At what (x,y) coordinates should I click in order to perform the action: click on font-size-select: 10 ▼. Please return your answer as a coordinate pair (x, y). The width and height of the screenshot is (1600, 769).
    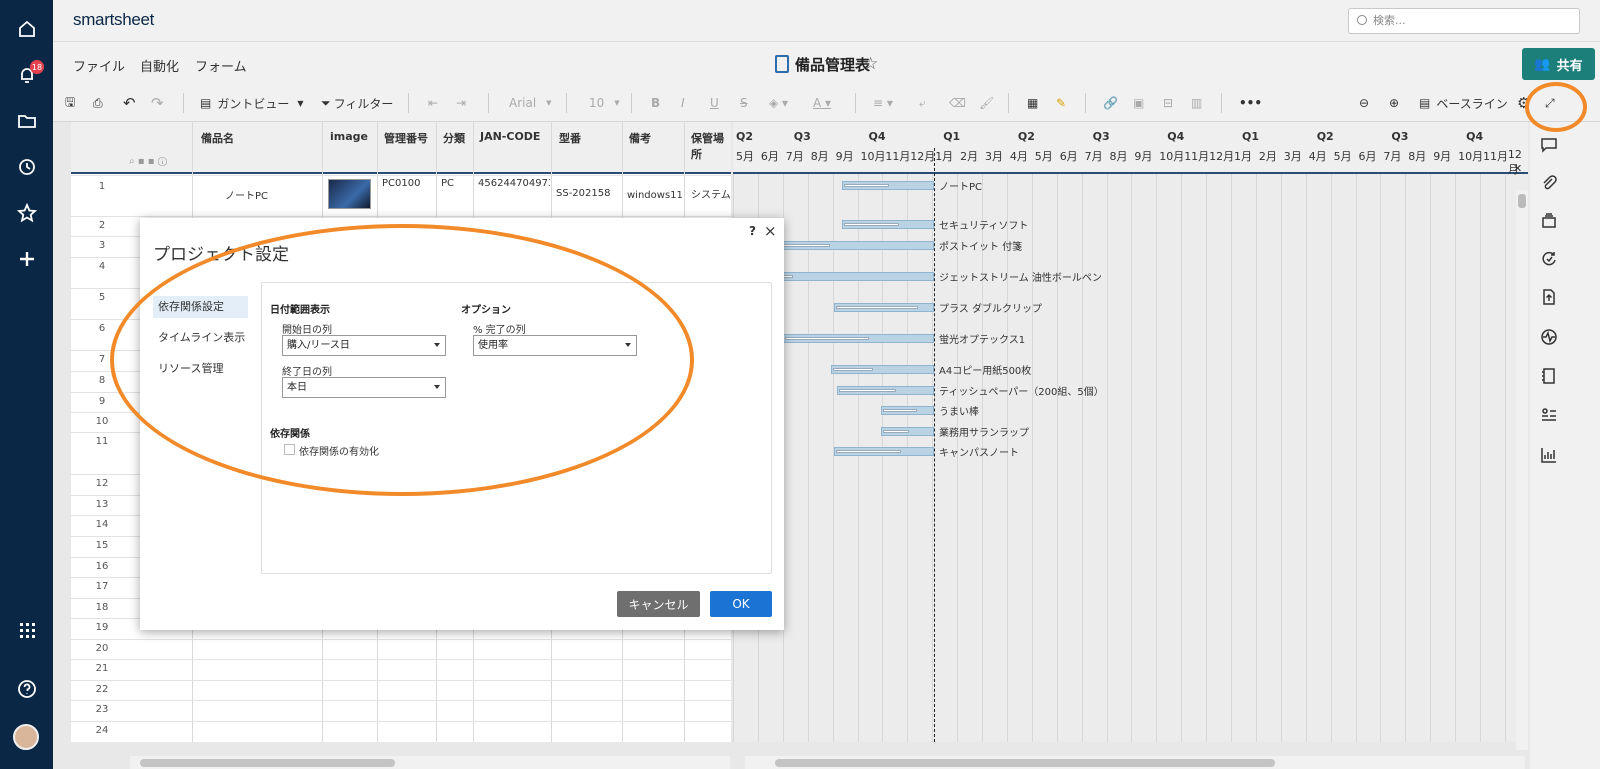
    Looking at the image, I should click on (604, 103).